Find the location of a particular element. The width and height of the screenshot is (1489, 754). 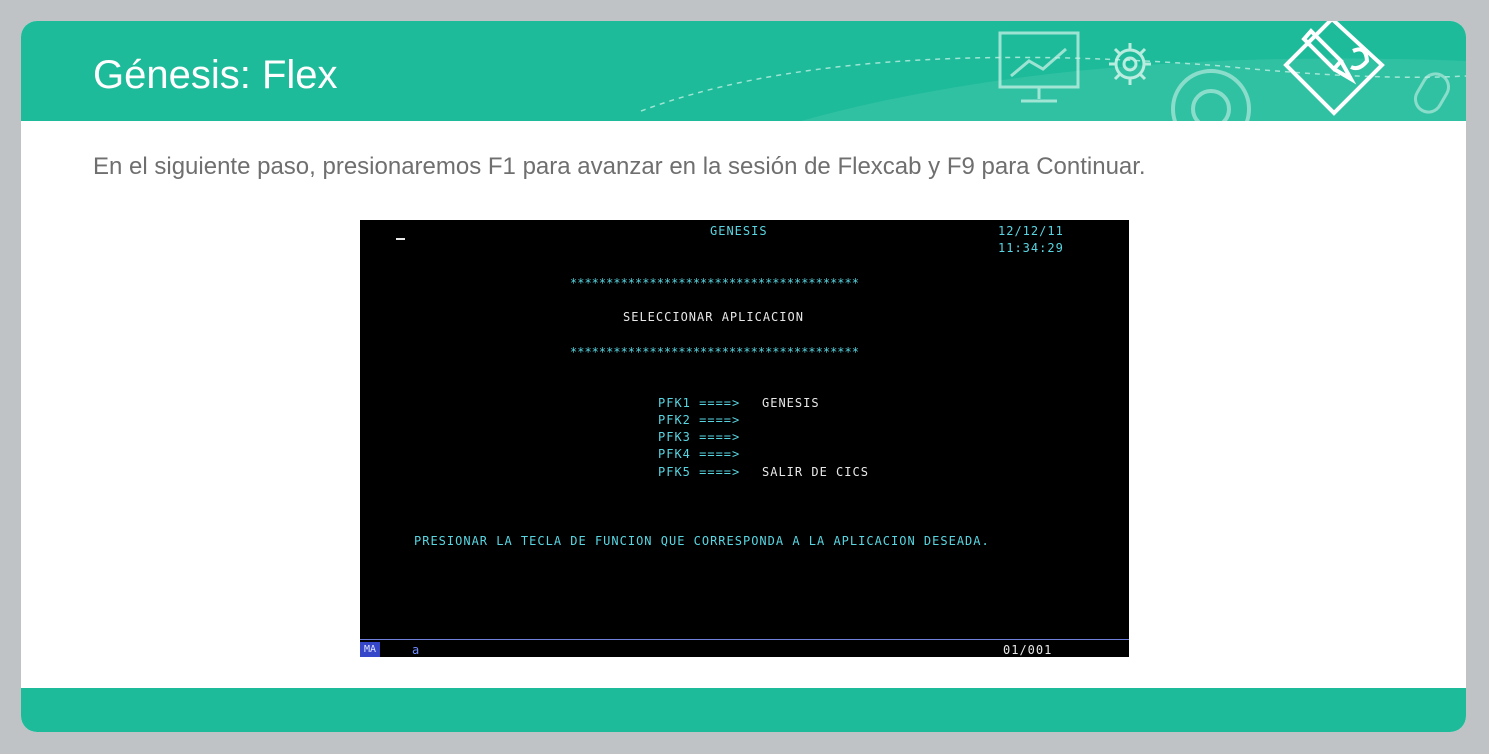

pfk4-key: PFK4 ====> is located at coordinates (699, 454).